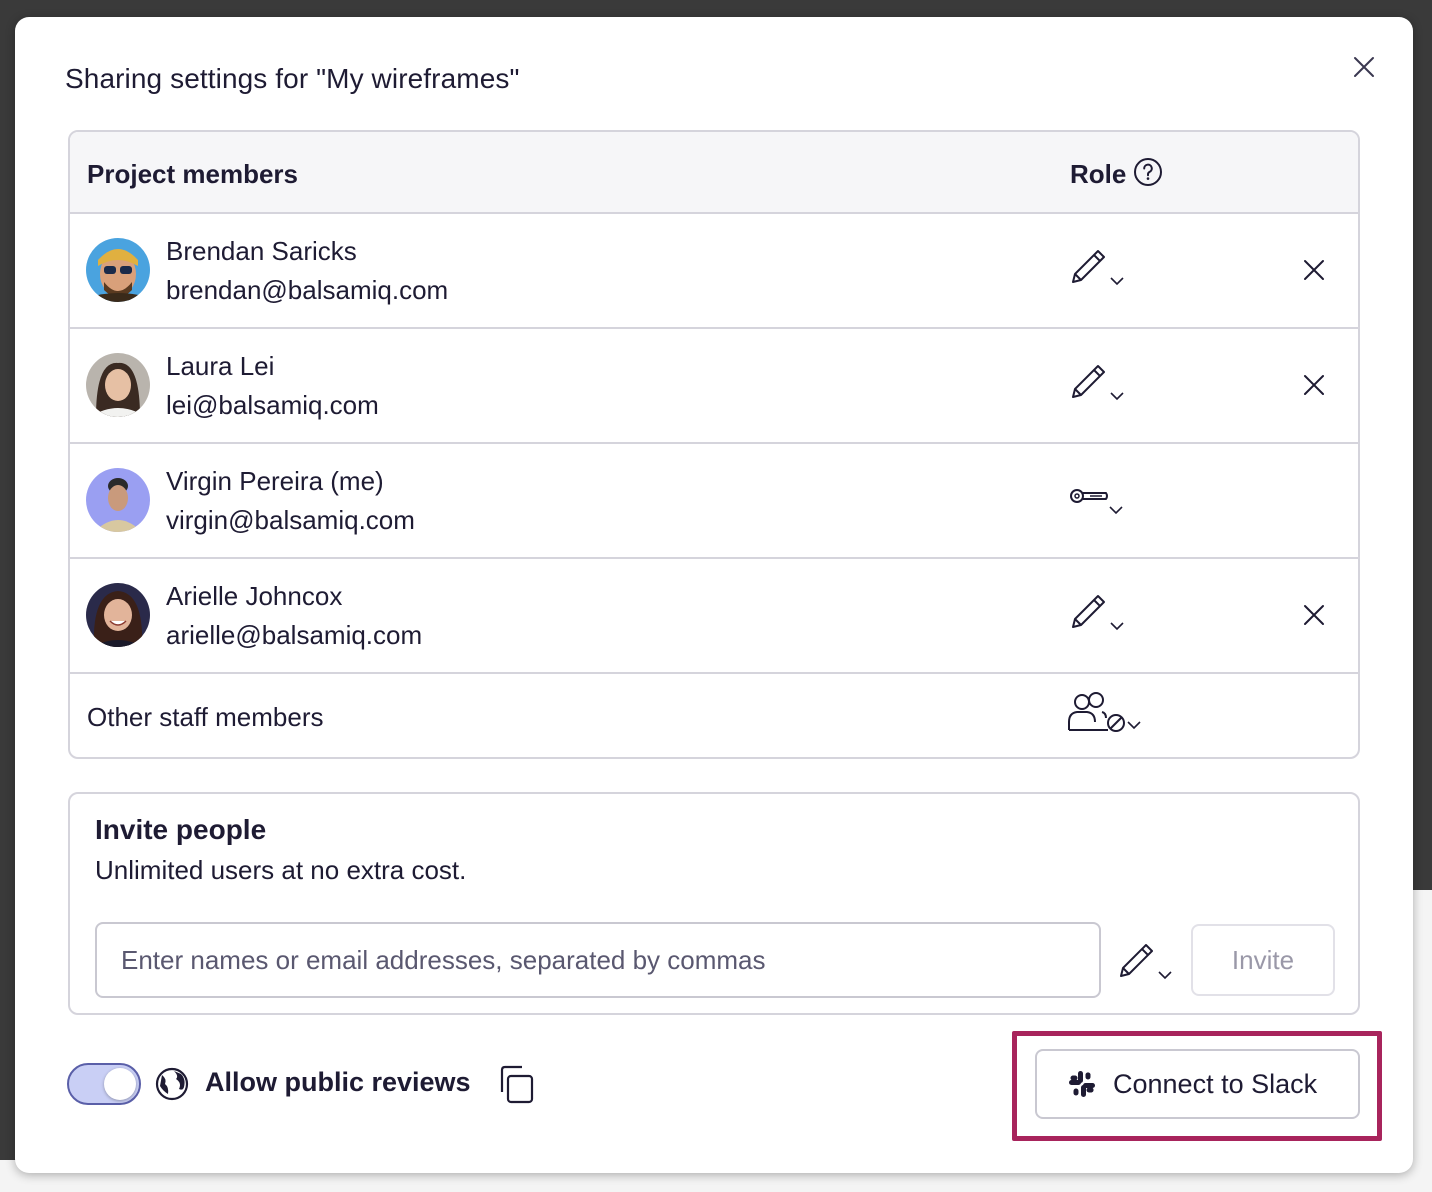 The height and width of the screenshot is (1192, 1432). I want to click on header-role: Role, so click(1098, 174).